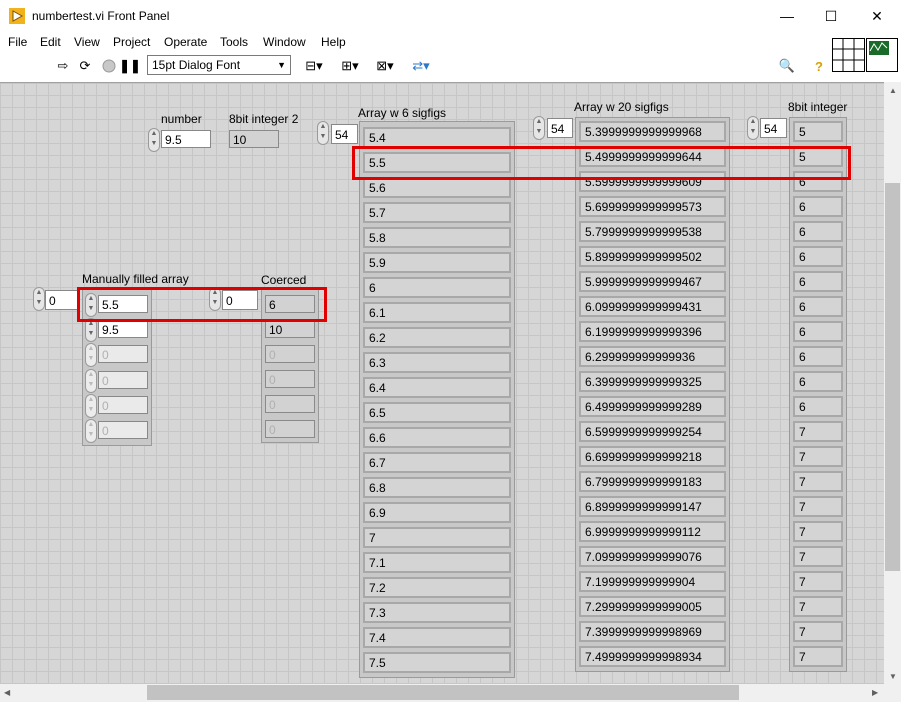 The image size is (901, 702). Describe the element at coordinates (892, 693) in the screenshot. I see `scrollbar-corner` at that location.